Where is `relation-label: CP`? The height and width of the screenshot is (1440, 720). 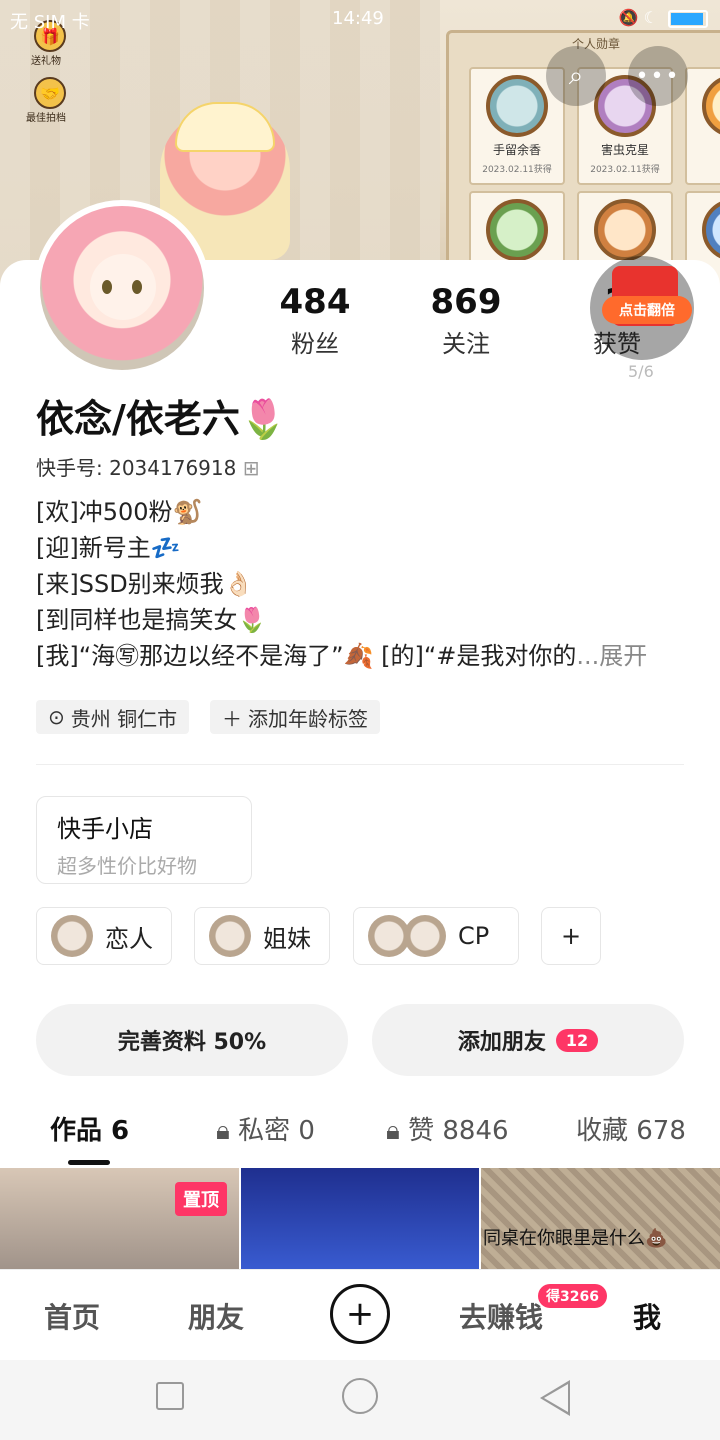
relation-label: CP is located at coordinates (474, 936).